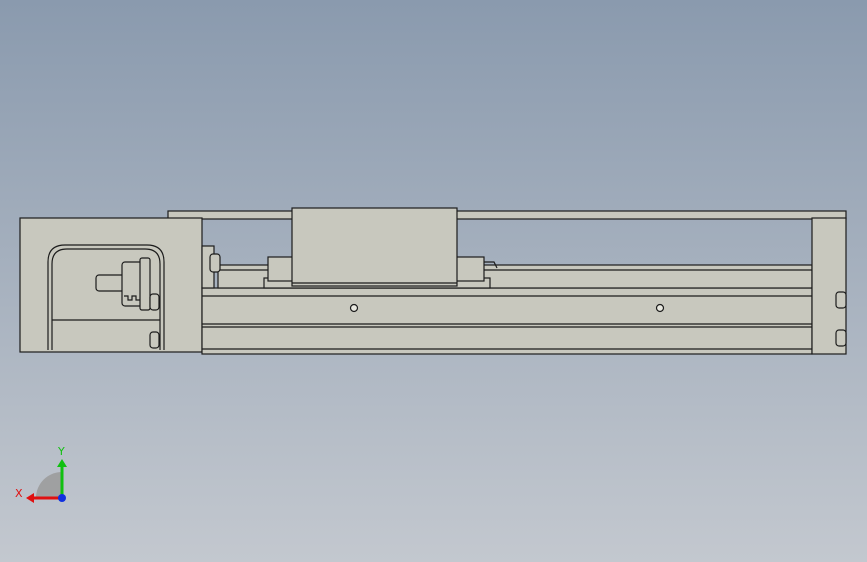  Describe the element at coordinates (354, 308) in the screenshot. I see `rail-mount-hole-left` at that location.